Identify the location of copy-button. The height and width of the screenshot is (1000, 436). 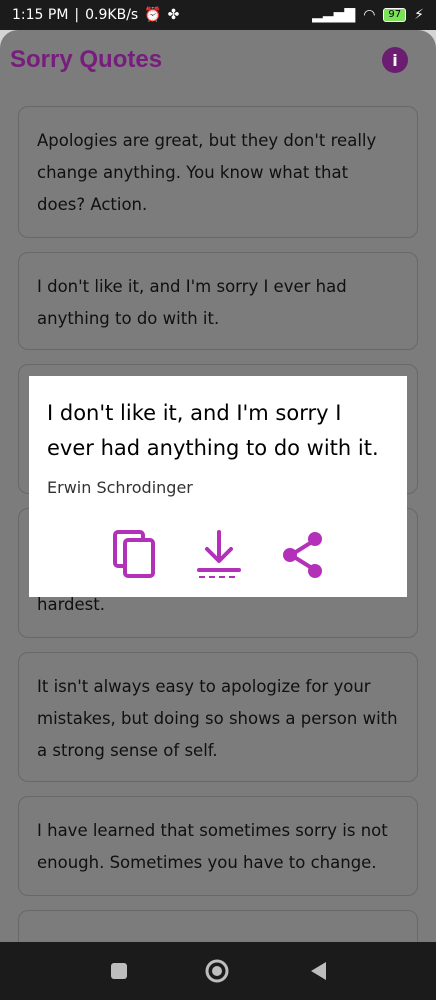
(135, 554).